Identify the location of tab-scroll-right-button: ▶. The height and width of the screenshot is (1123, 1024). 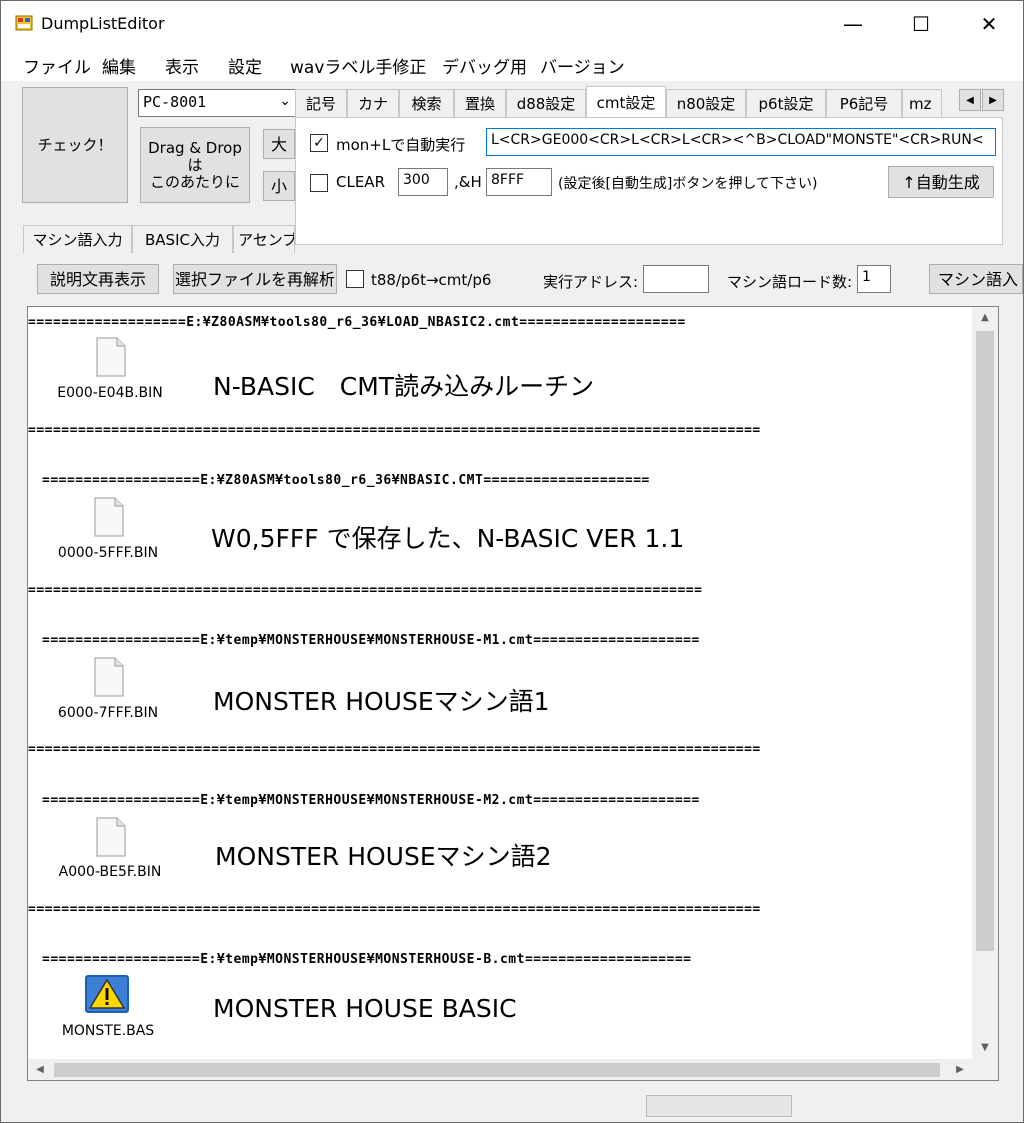
(993, 100).